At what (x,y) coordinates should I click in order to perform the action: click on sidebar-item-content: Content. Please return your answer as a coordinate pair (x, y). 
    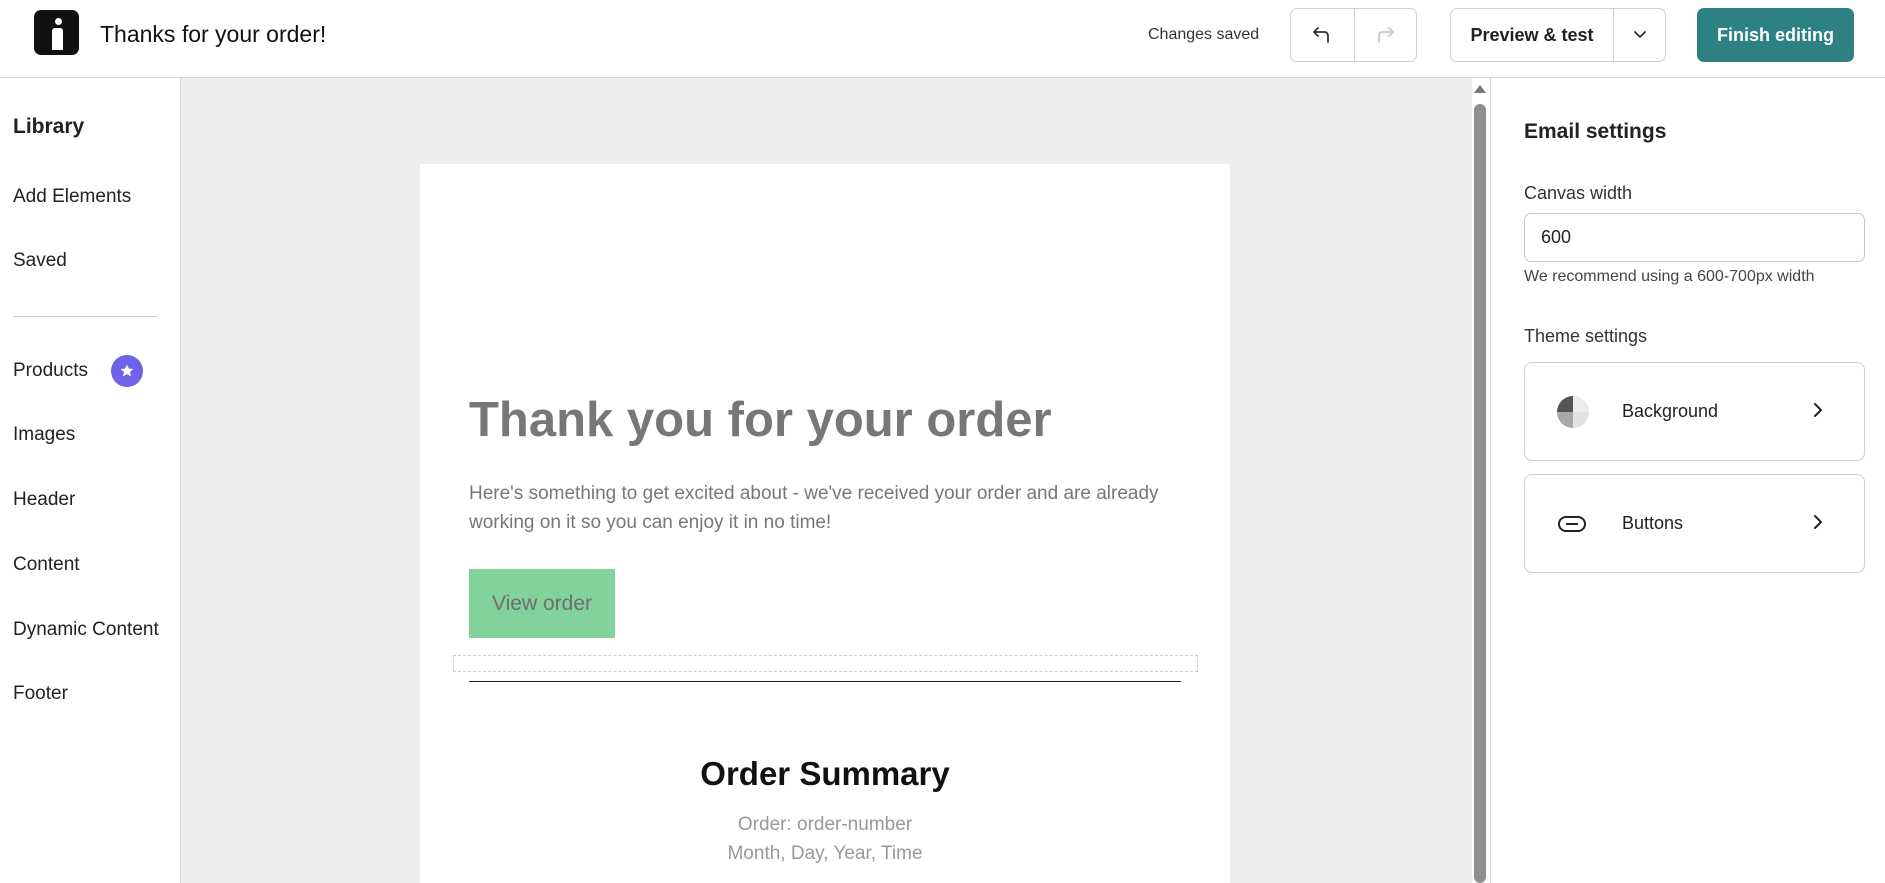
    Looking at the image, I should click on (46, 565).